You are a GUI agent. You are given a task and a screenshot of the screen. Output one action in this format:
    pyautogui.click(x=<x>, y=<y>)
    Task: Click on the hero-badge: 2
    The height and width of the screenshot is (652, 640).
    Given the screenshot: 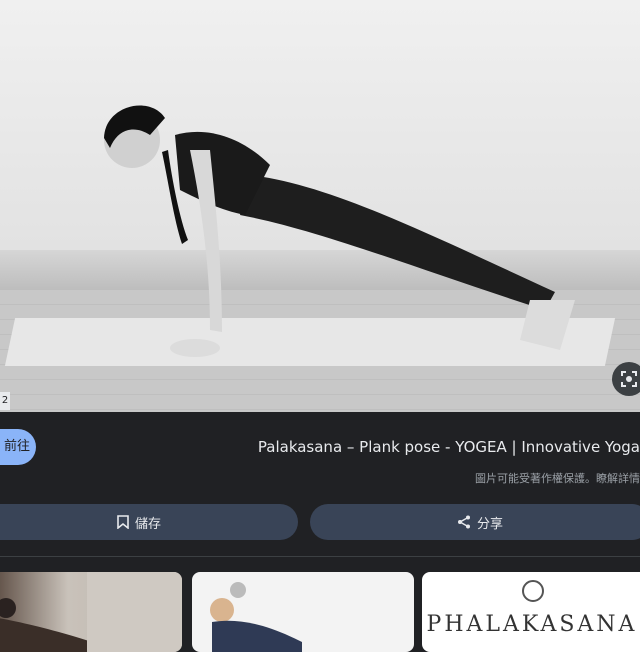 What is the action you would take?
    pyautogui.click(x=5, y=401)
    